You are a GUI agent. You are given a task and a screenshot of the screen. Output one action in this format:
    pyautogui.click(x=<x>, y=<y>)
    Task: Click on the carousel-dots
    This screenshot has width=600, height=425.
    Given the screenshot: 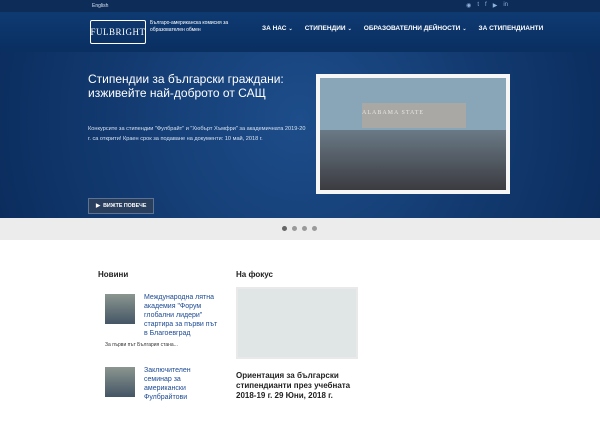 What is the action you would take?
    pyautogui.click(x=299, y=228)
    